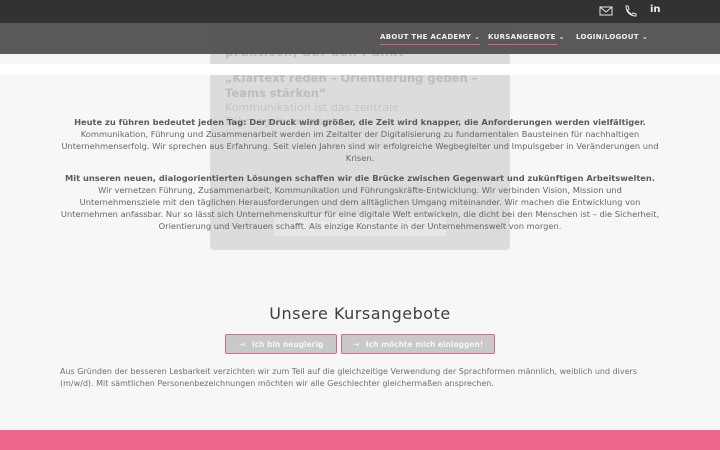  Describe the element at coordinates (424, 344) in the screenshot. I see `login-button-label: Ich möchte mich einloggen!` at that location.